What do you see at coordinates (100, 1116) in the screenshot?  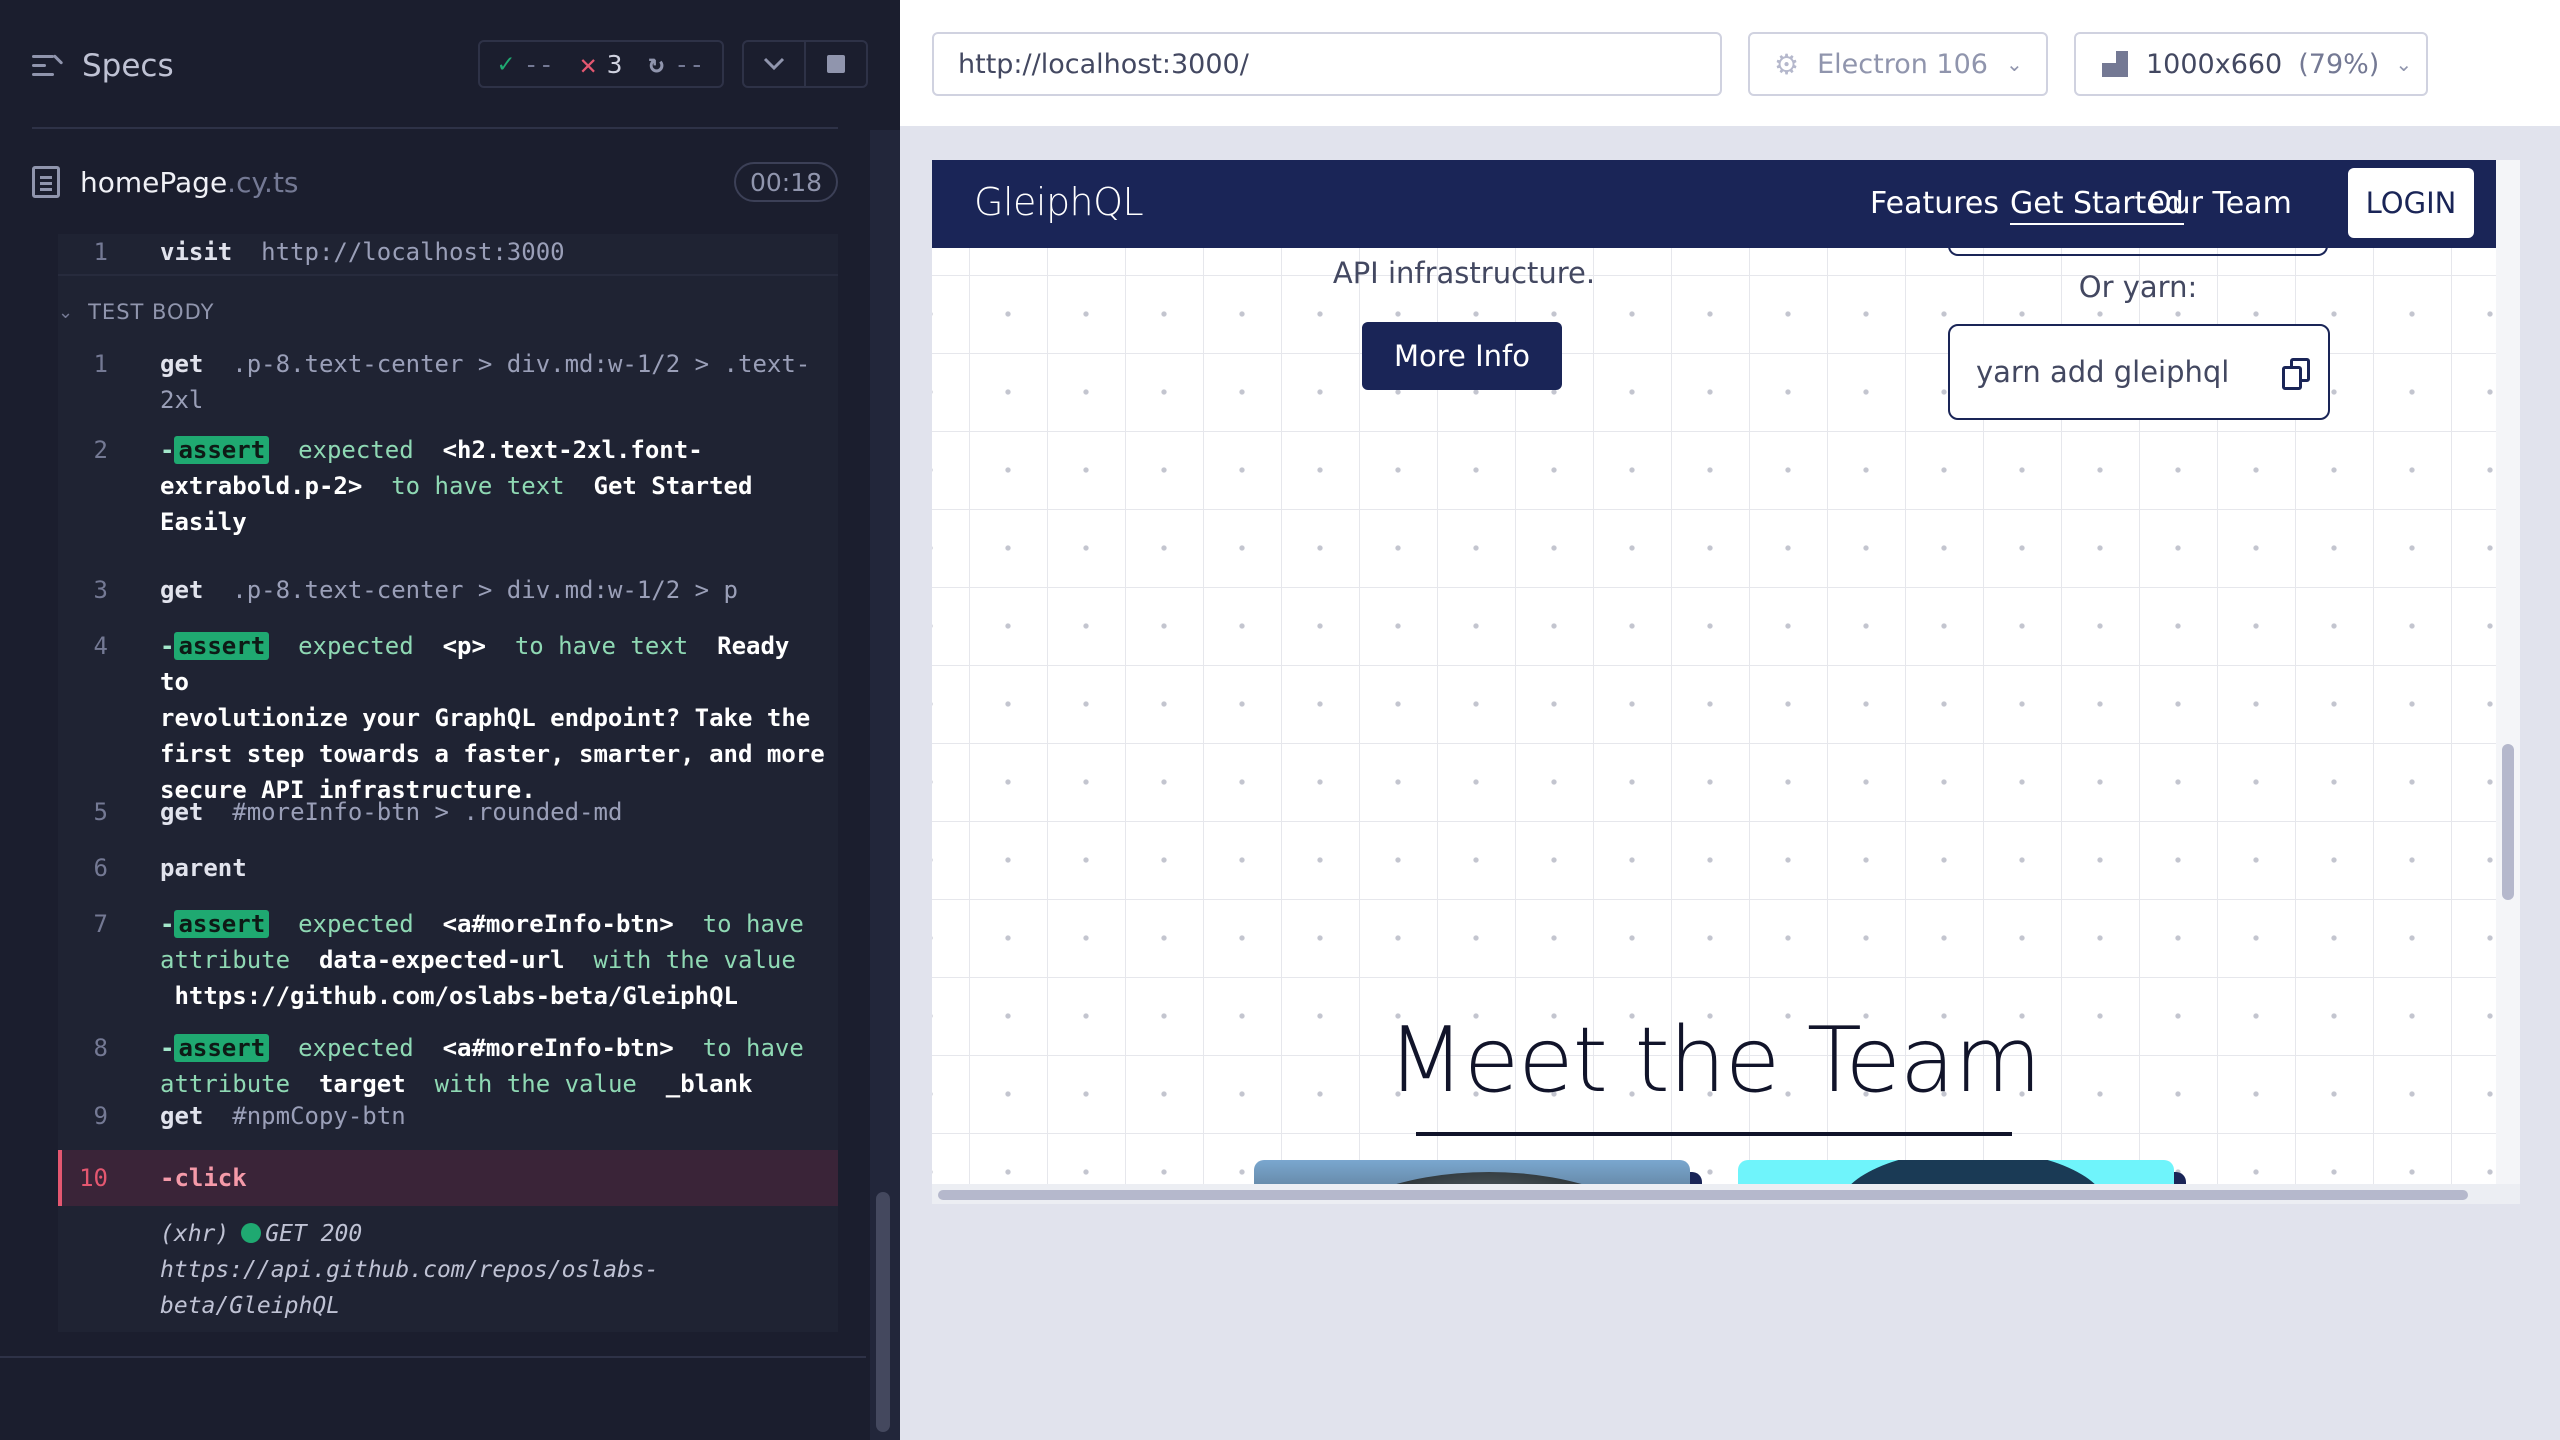 I see `command-number: 9` at bounding box center [100, 1116].